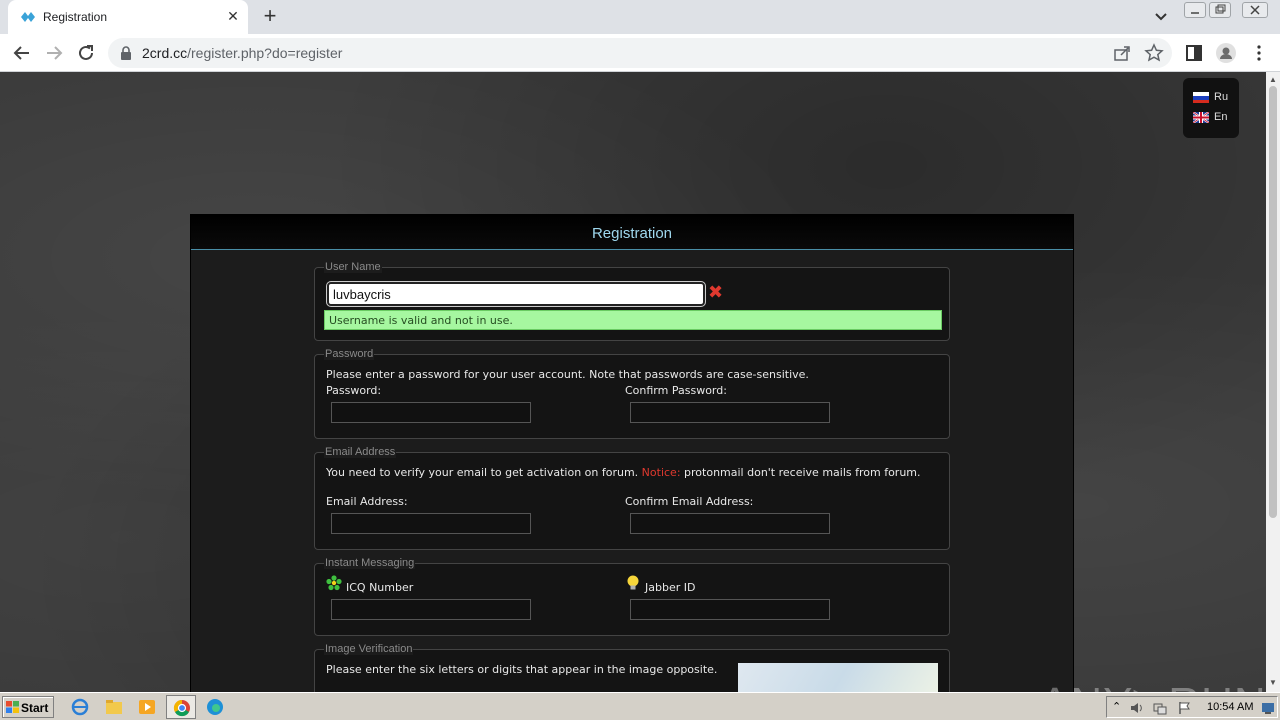 This screenshot has height=720, width=1280. I want to click on tray-expand-icon: ⌃, so click(1116, 706).